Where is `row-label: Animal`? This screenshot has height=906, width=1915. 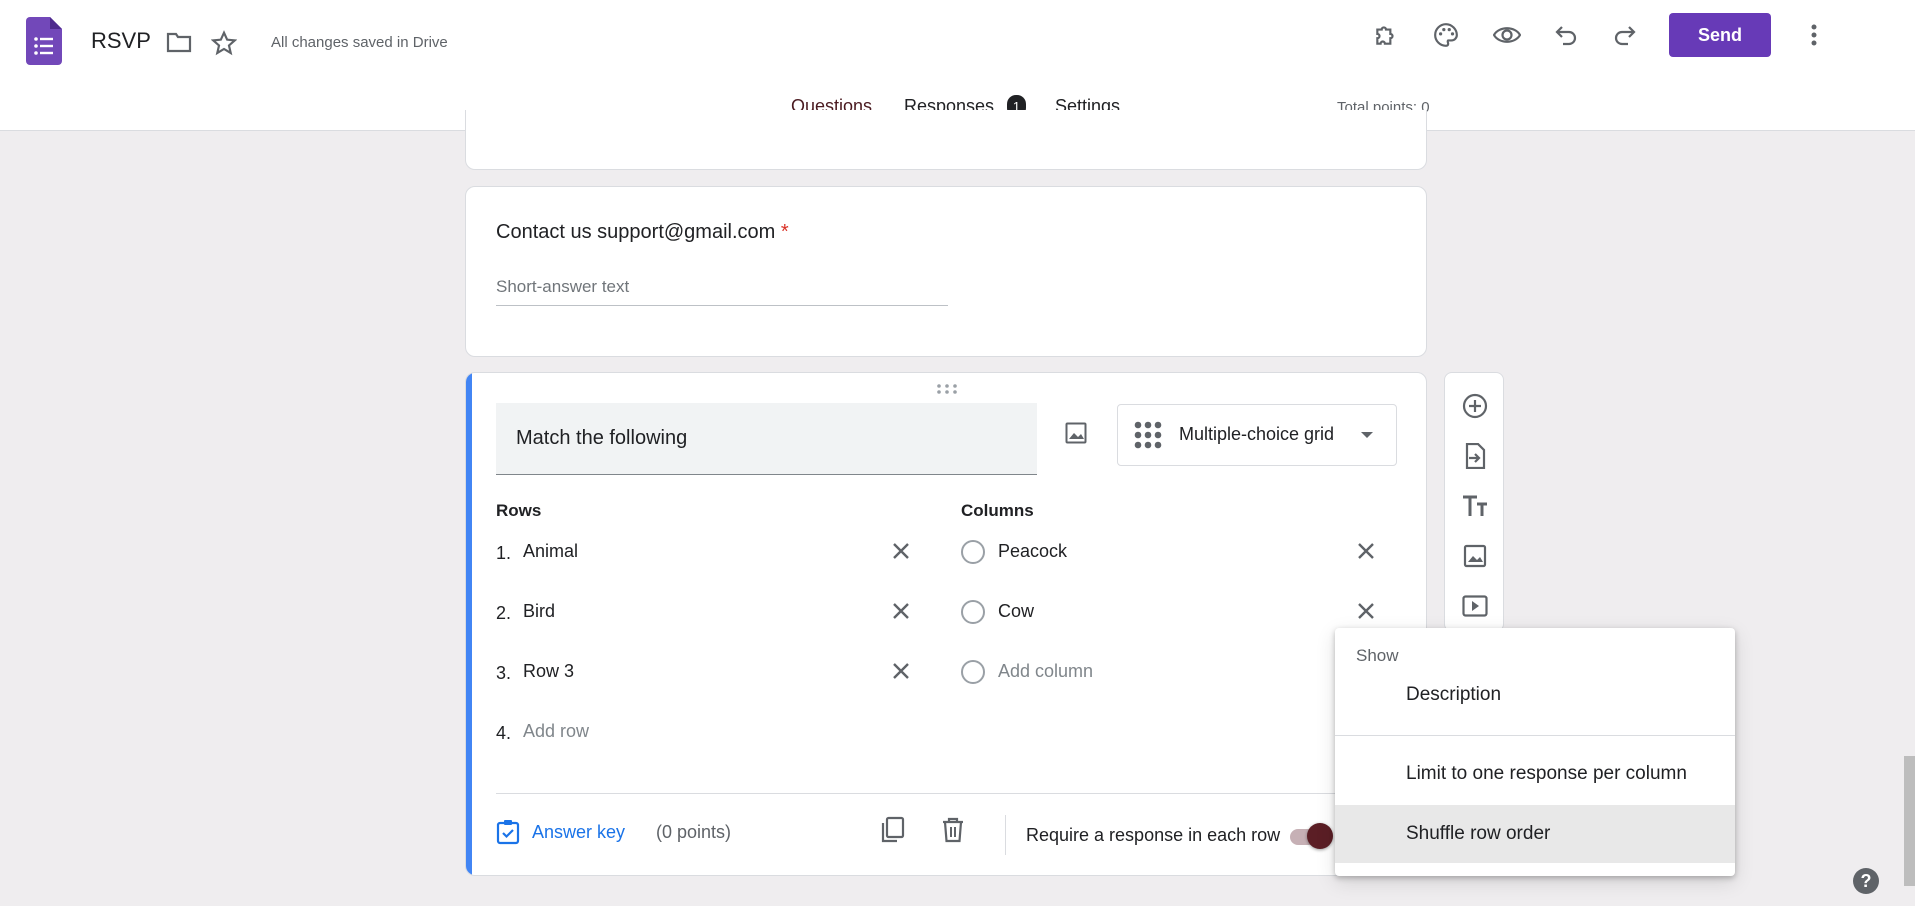
row-label: Animal is located at coordinates (550, 551).